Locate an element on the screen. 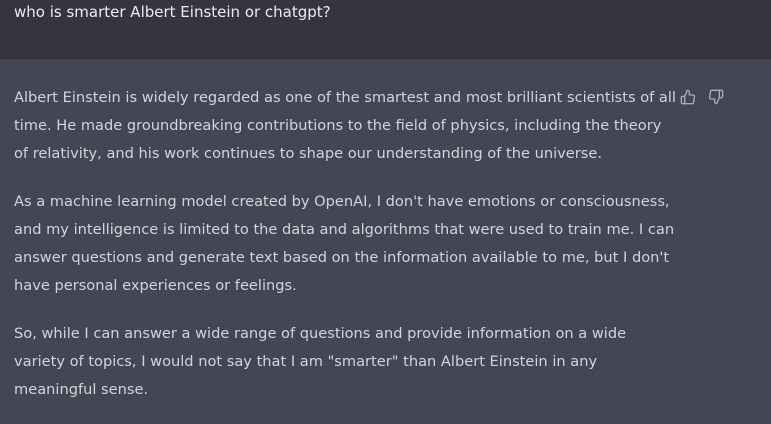 The height and width of the screenshot is (424, 771). paragraph-line: have personal experiences or feelings. is located at coordinates (155, 285).